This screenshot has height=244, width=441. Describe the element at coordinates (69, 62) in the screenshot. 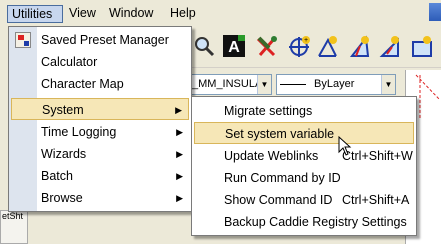

I see `menu-item-label: Calculator` at that location.